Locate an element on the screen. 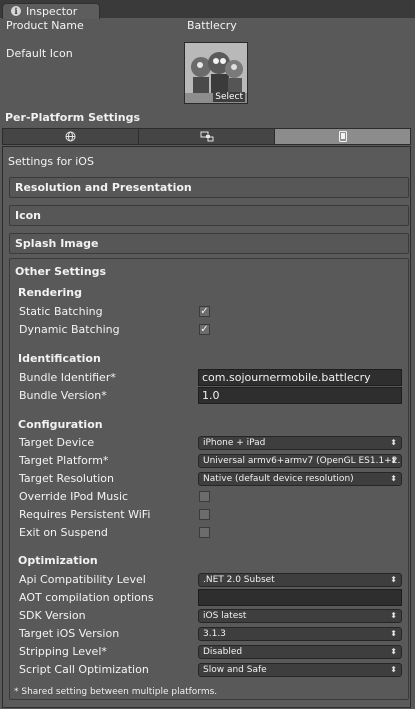  api-level-value: .NET 2.0 Subset is located at coordinates (239, 580).